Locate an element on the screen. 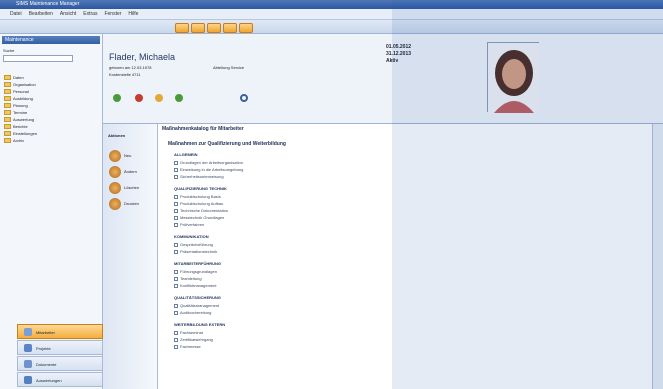 This screenshot has width=663, height=389. list-item: Auditvorbereitung is located at coordinates (192, 312).